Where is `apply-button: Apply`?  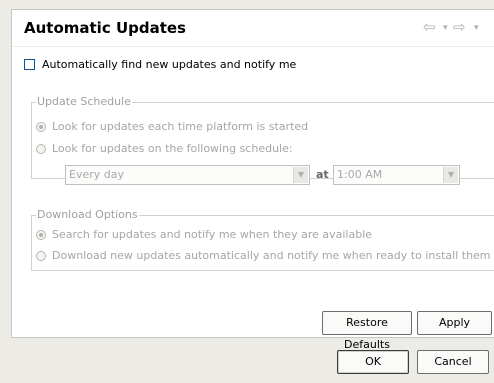
apply-button: Apply is located at coordinates (454, 323).